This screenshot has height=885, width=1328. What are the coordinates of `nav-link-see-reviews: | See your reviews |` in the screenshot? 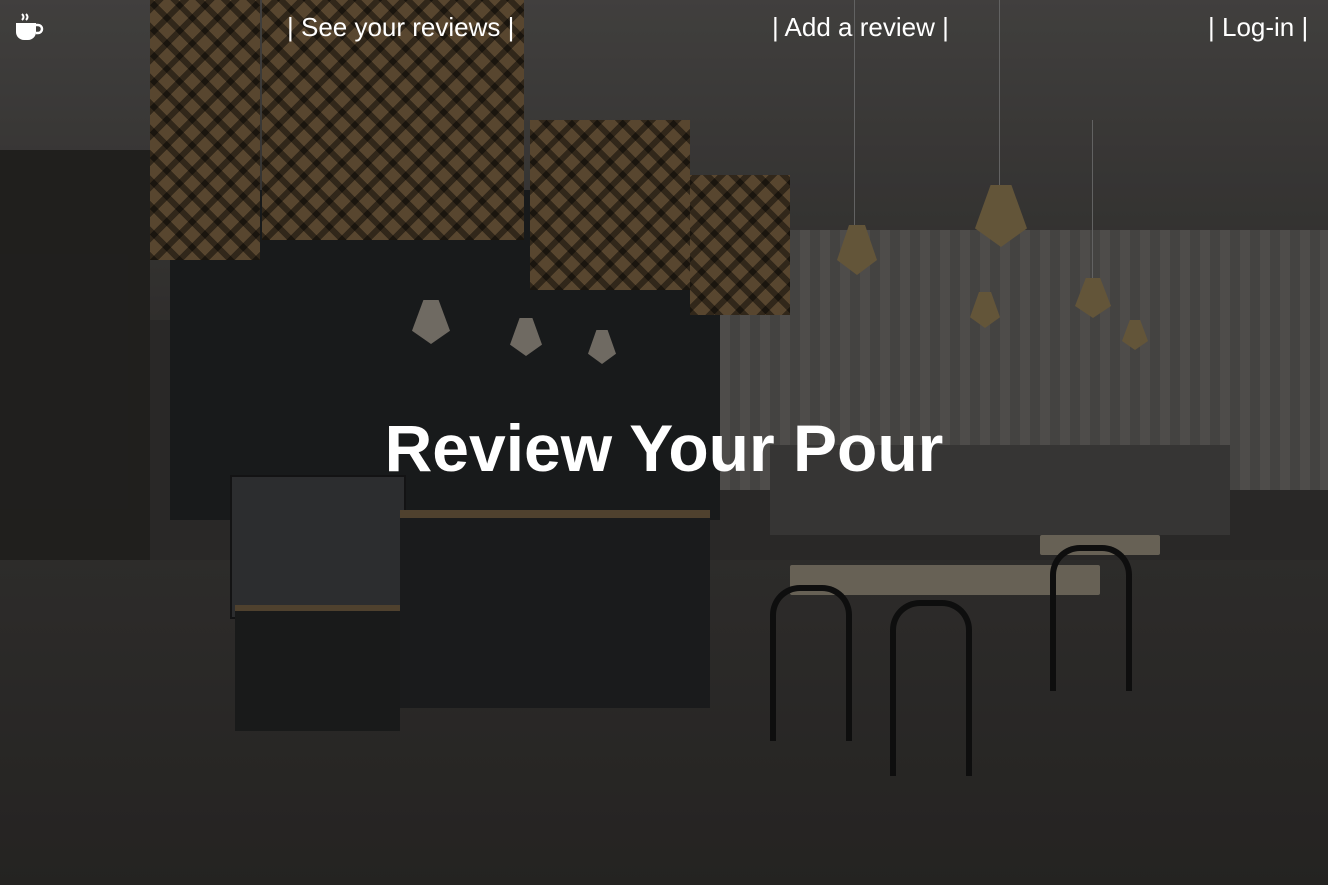 It's located at (400, 27).